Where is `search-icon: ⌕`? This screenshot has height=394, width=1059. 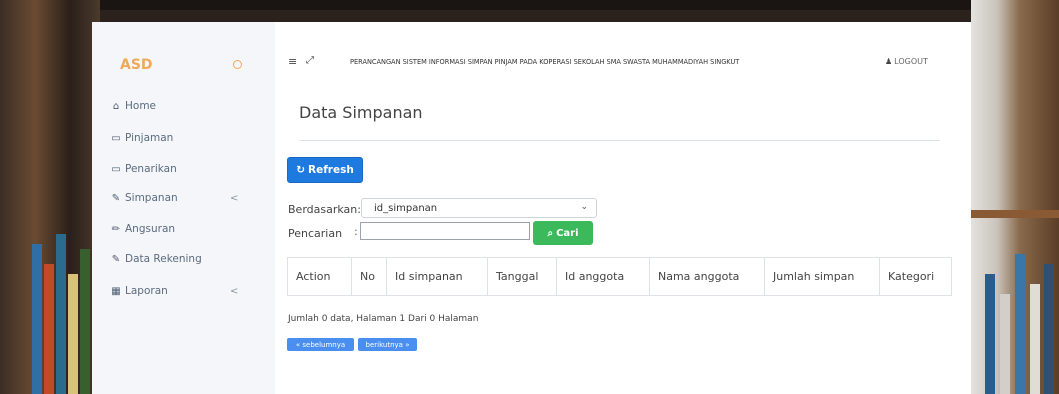 search-icon: ⌕ is located at coordinates (550, 233).